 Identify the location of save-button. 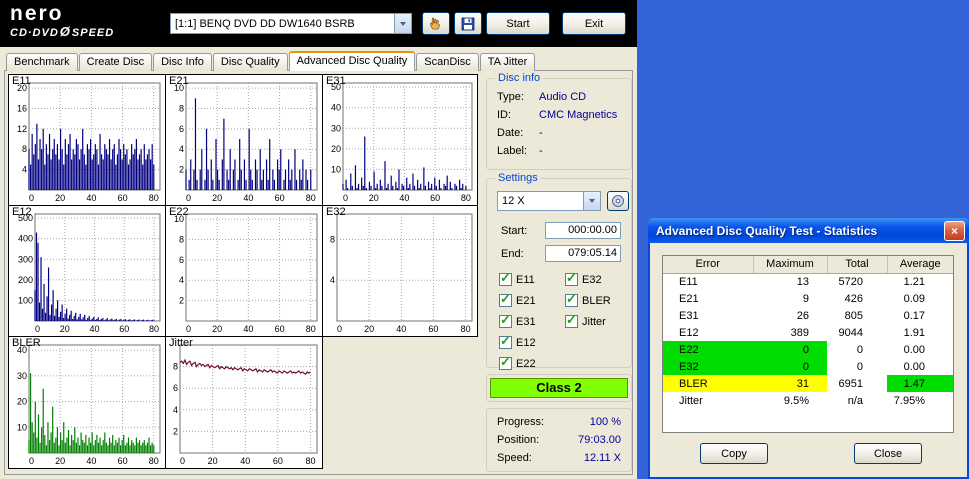
(468, 23).